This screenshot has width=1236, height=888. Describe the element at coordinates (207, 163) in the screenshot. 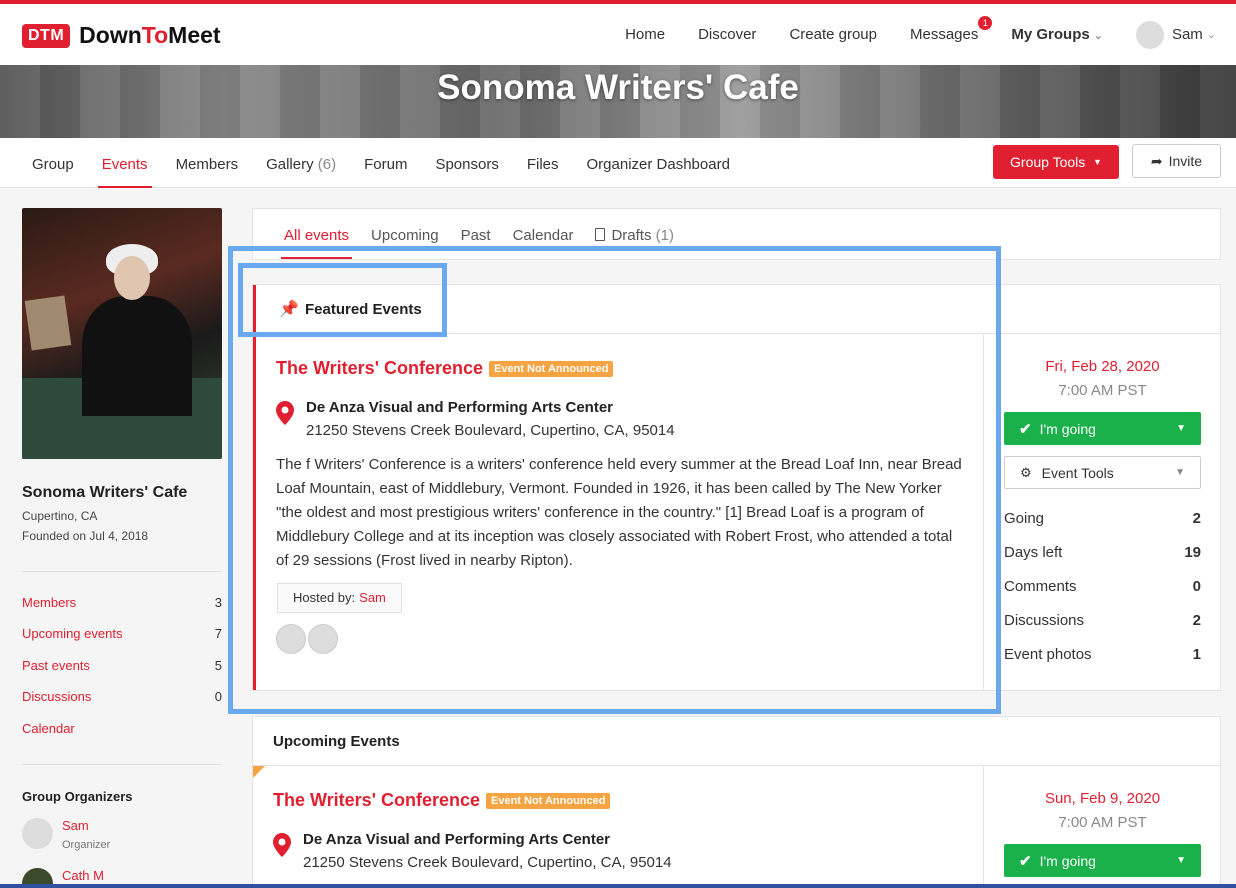

I see `tab-members: Members` at that location.